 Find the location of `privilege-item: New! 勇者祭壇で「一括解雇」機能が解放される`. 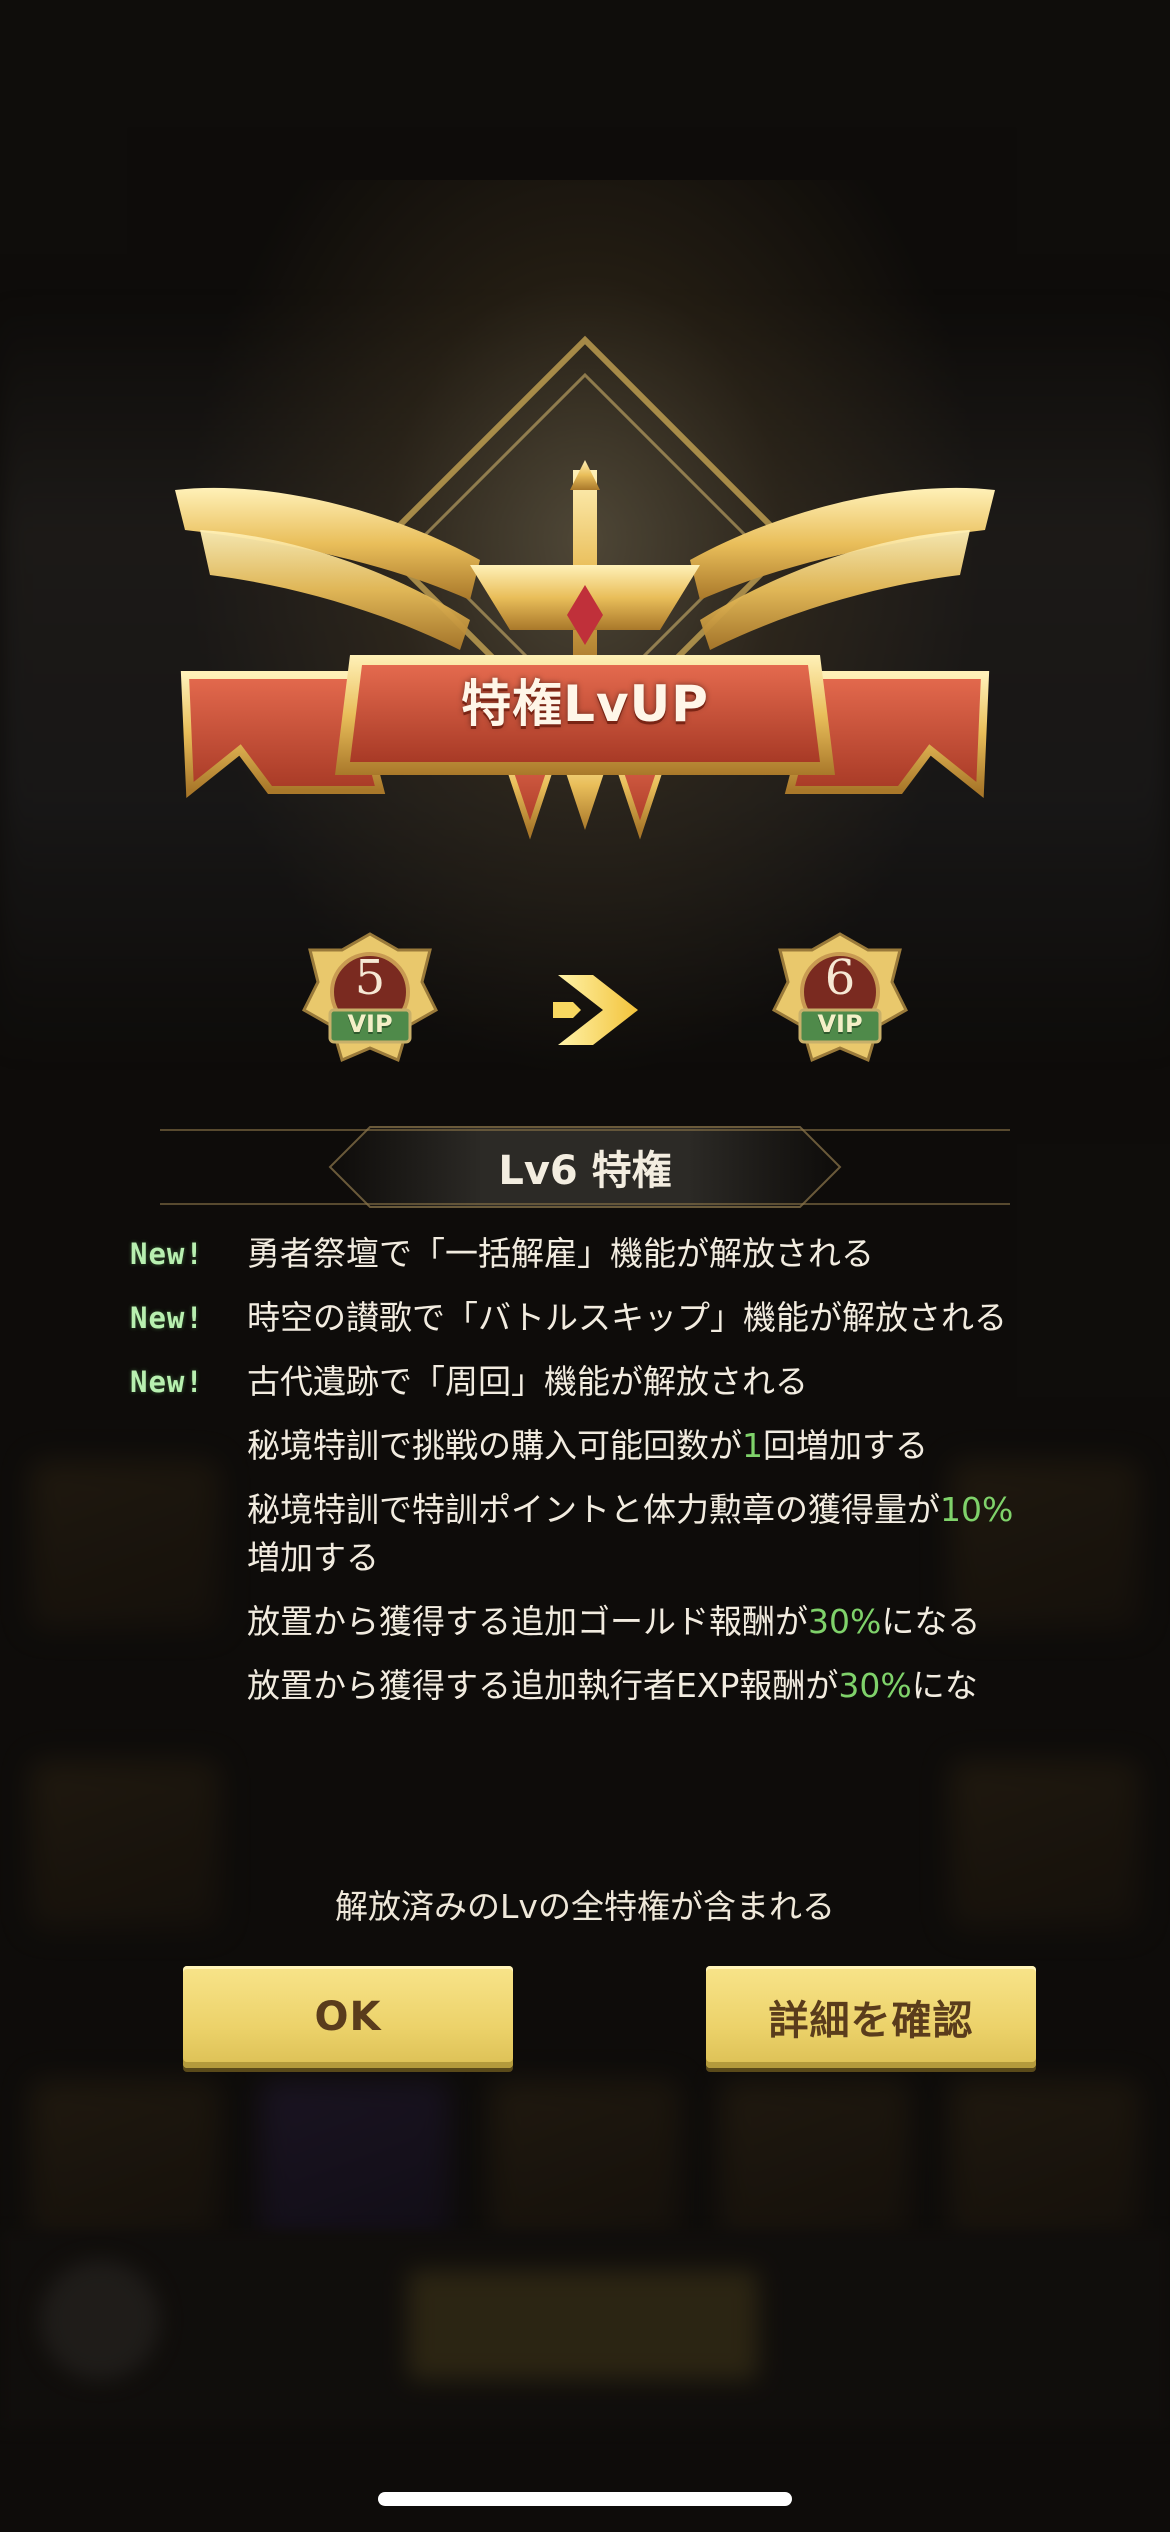

privilege-item: New! 勇者祭壇で「一括解雇」機能が解放される is located at coordinates (585, 1254).